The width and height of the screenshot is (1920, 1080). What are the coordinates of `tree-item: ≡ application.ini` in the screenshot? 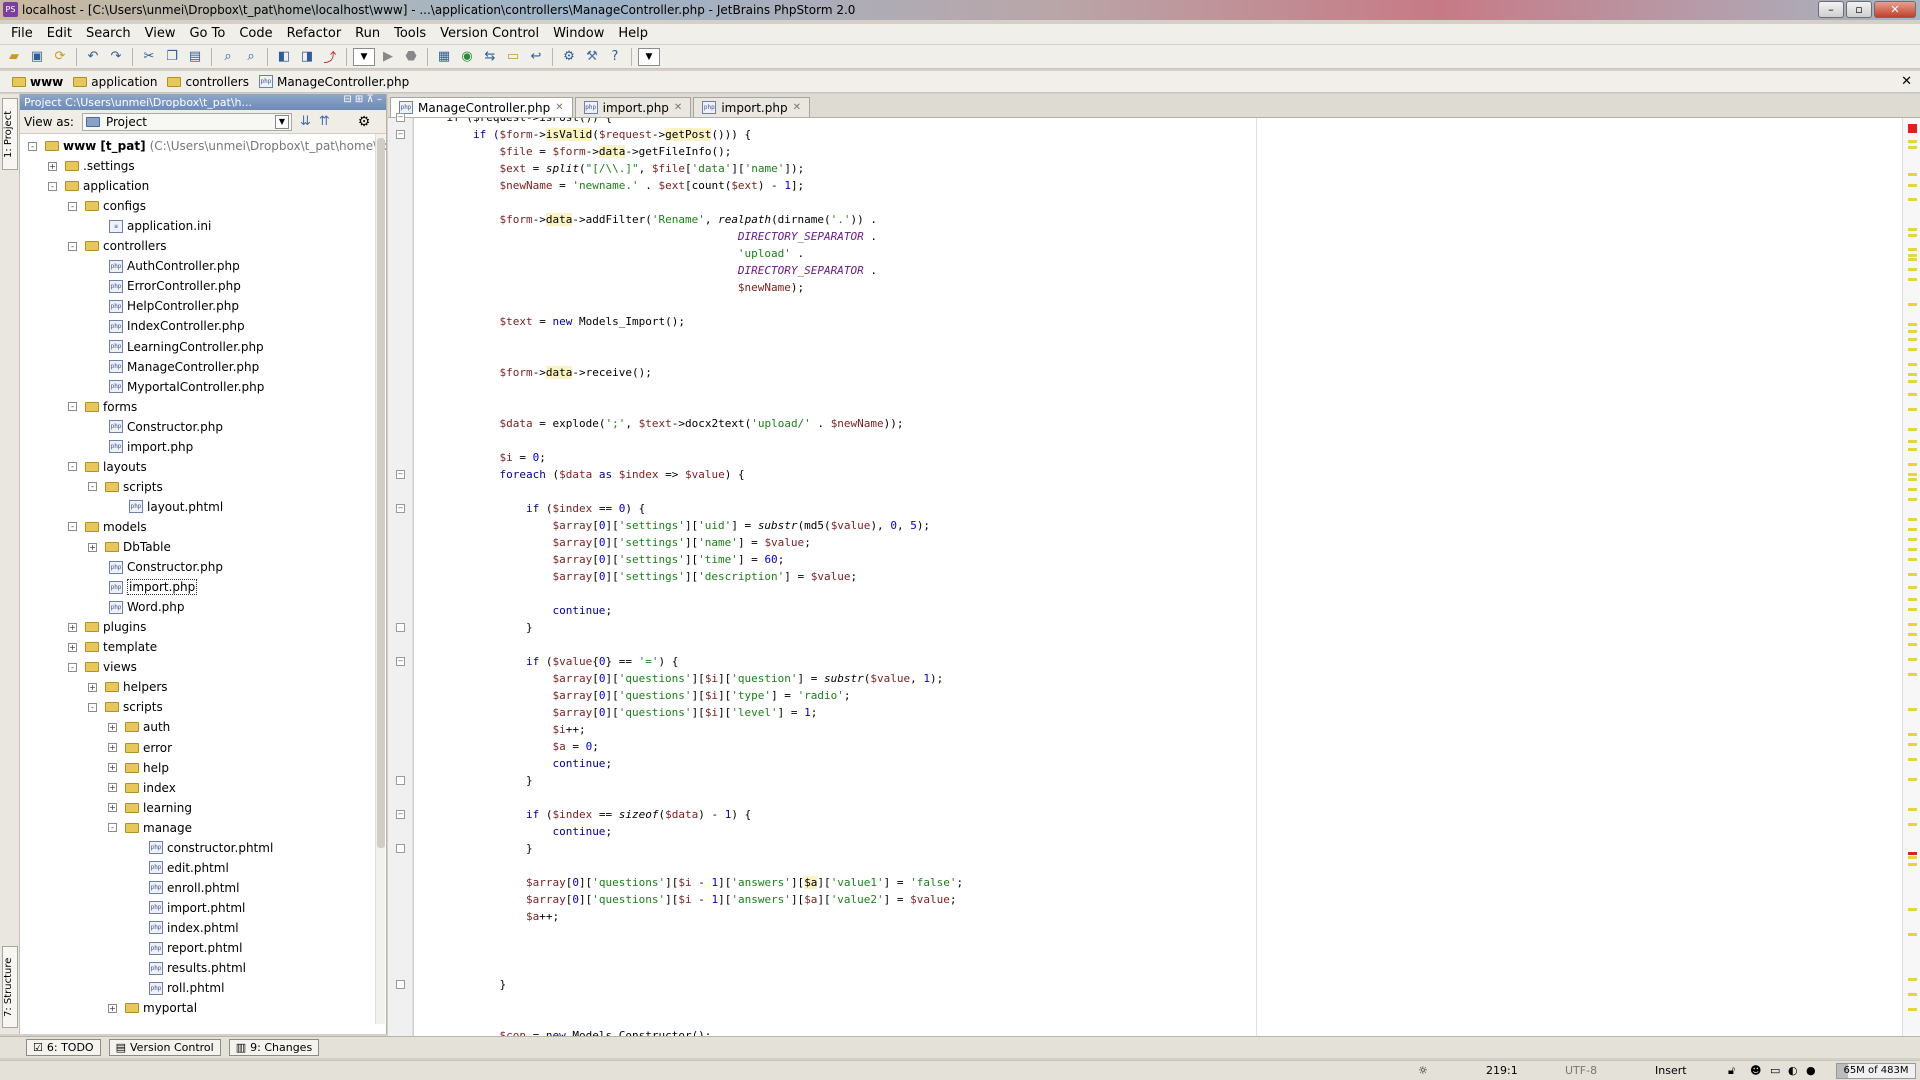 It's located at (149, 226).